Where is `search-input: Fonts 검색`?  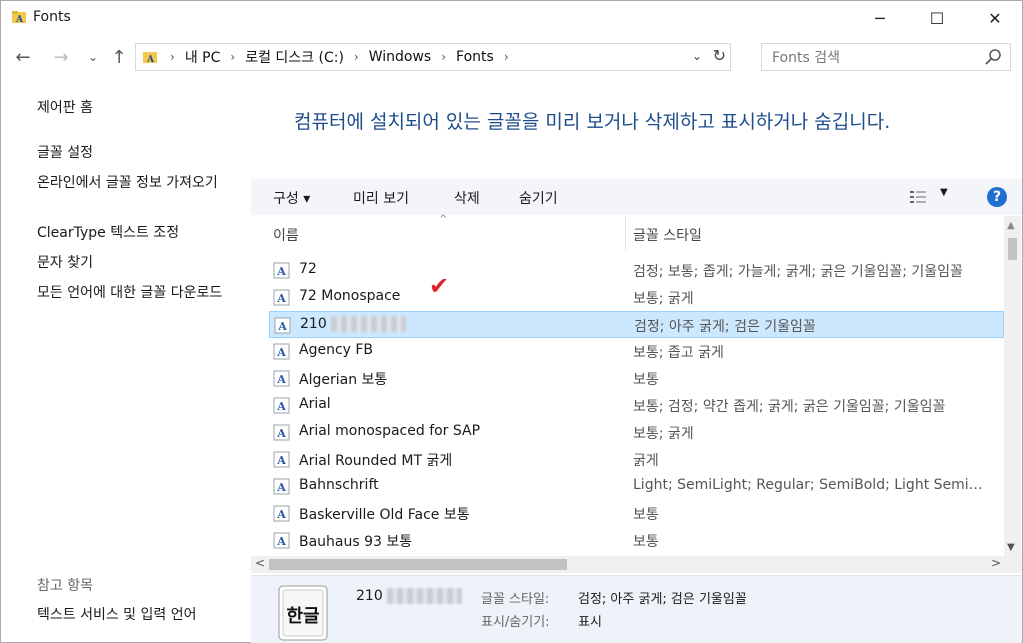
search-input: Fonts 검색 is located at coordinates (886, 57).